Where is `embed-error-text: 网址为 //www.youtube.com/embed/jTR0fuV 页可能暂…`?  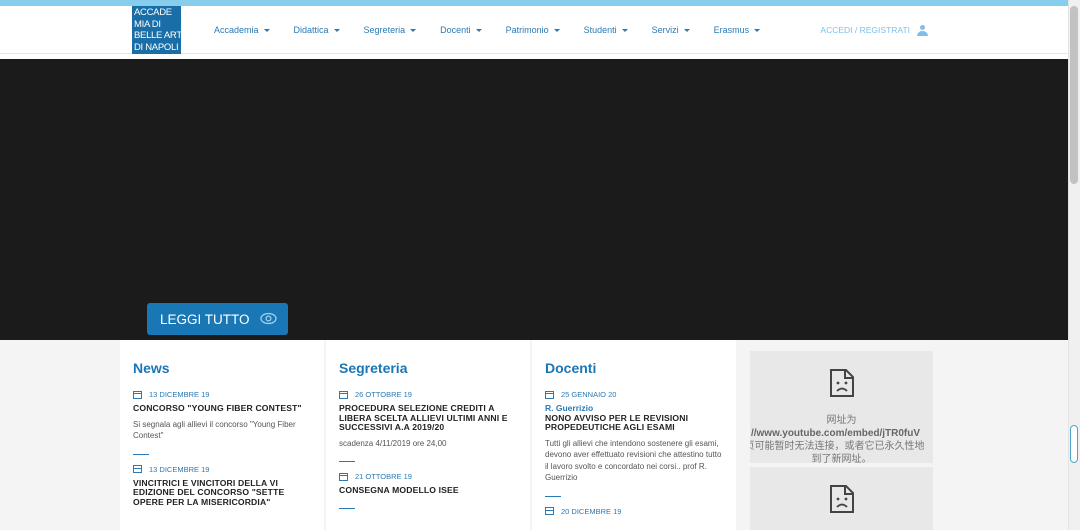
embed-error-text: 网址为 //www.youtube.com/embed/jTR0fuV 页可能暂… is located at coordinates (841, 438).